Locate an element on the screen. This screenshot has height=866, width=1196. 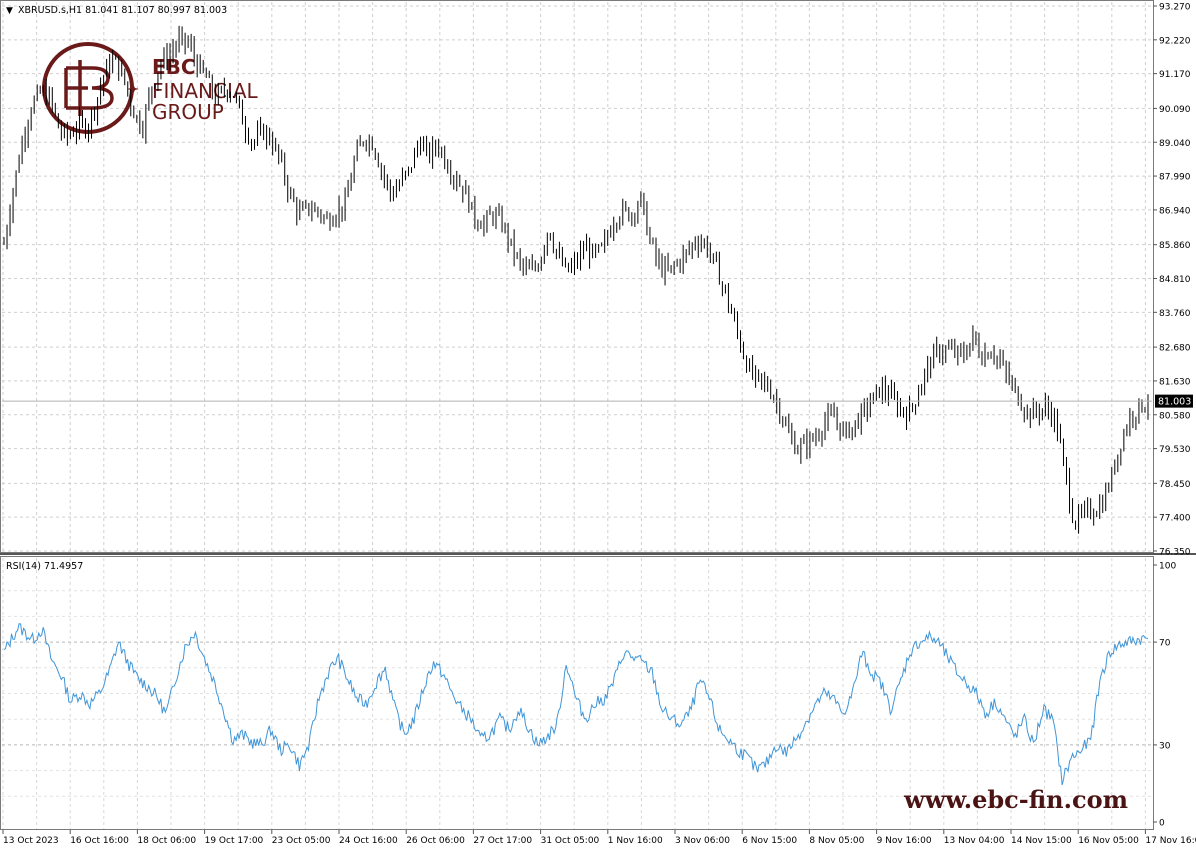
price-tick-label: 87.990 is located at coordinates (1175, 178).